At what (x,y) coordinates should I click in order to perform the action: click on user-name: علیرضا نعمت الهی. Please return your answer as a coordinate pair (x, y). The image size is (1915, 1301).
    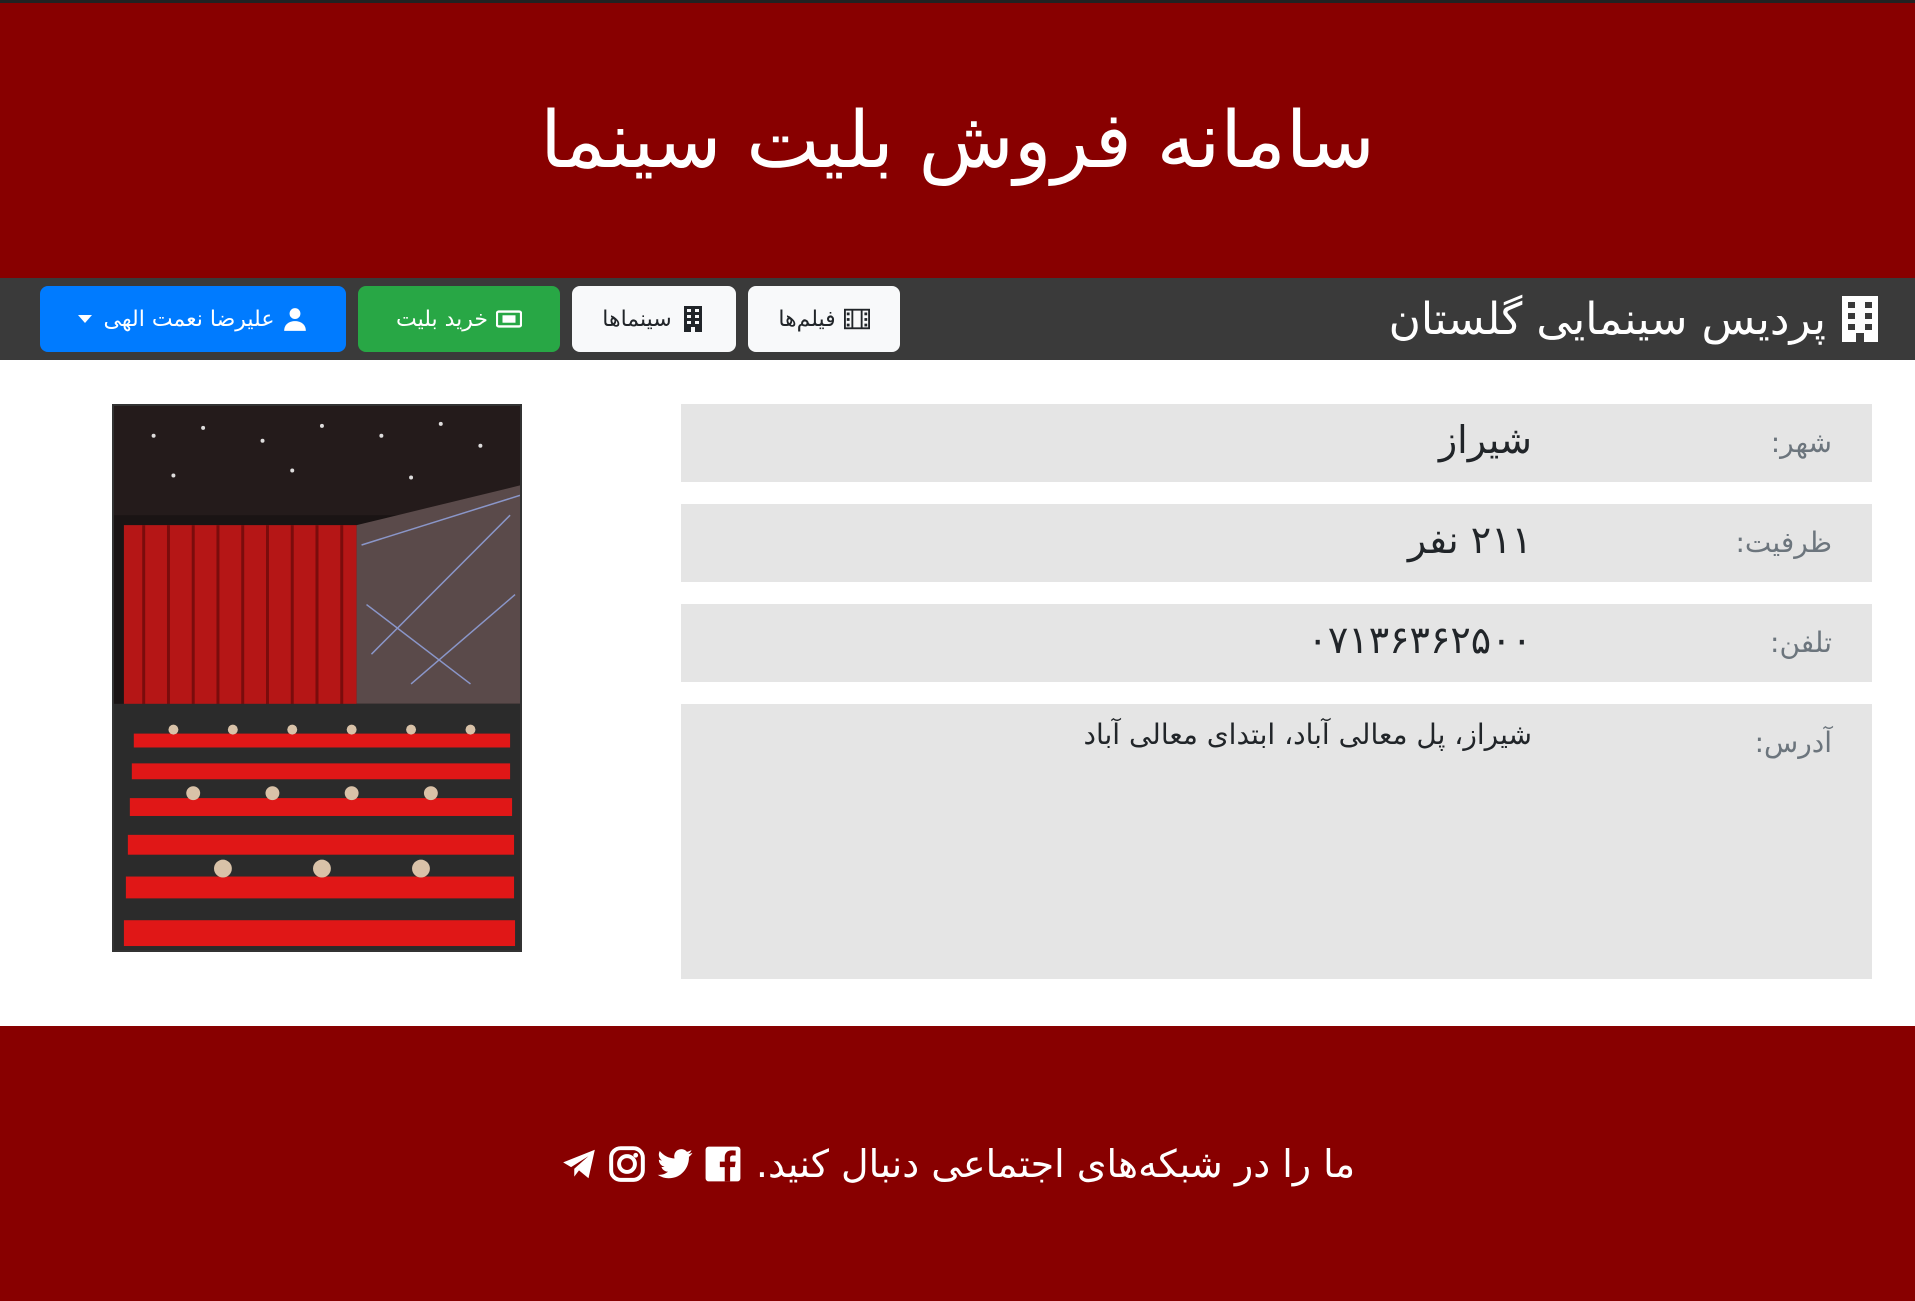
    Looking at the image, I should click on (189, 319).